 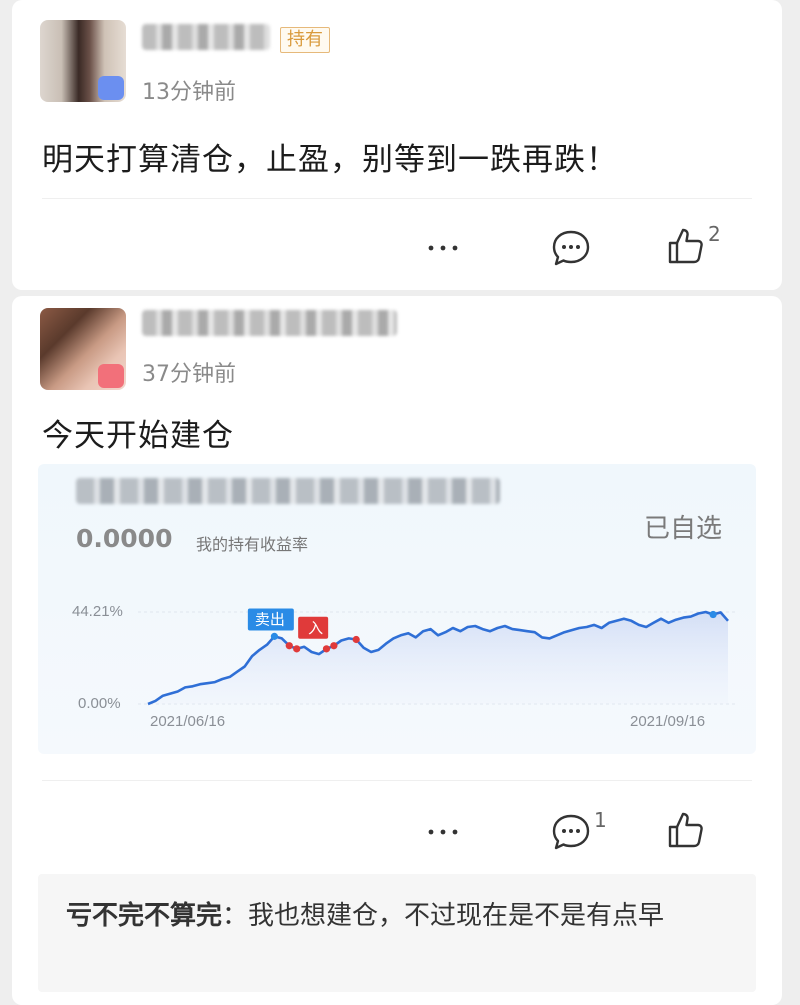 What do you see at coordinates (456, 916) in the screenshot?
I see `comment-text: 我也想建仓，不过现在是不是有点早` at bounding box center [456, 916].